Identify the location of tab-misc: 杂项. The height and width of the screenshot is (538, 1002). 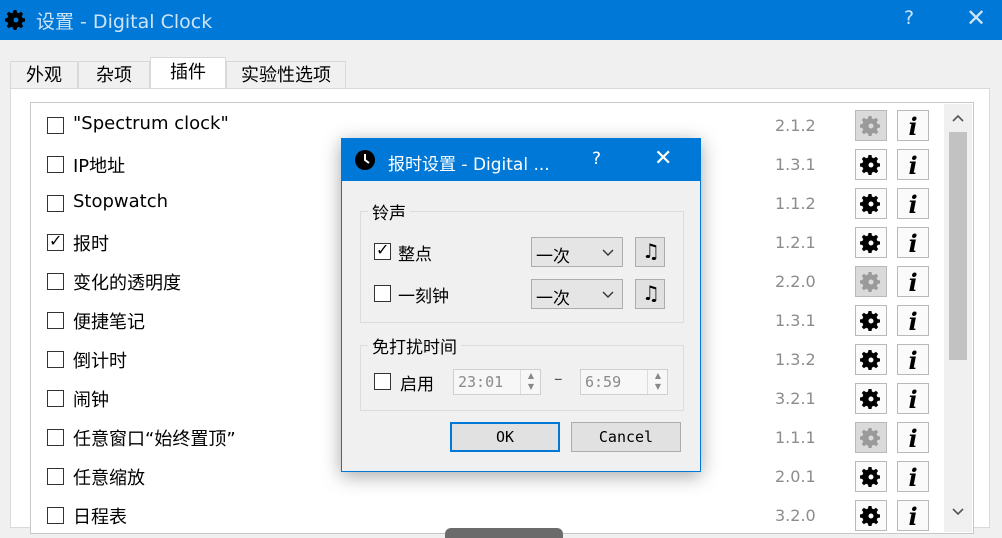
(114, 75).